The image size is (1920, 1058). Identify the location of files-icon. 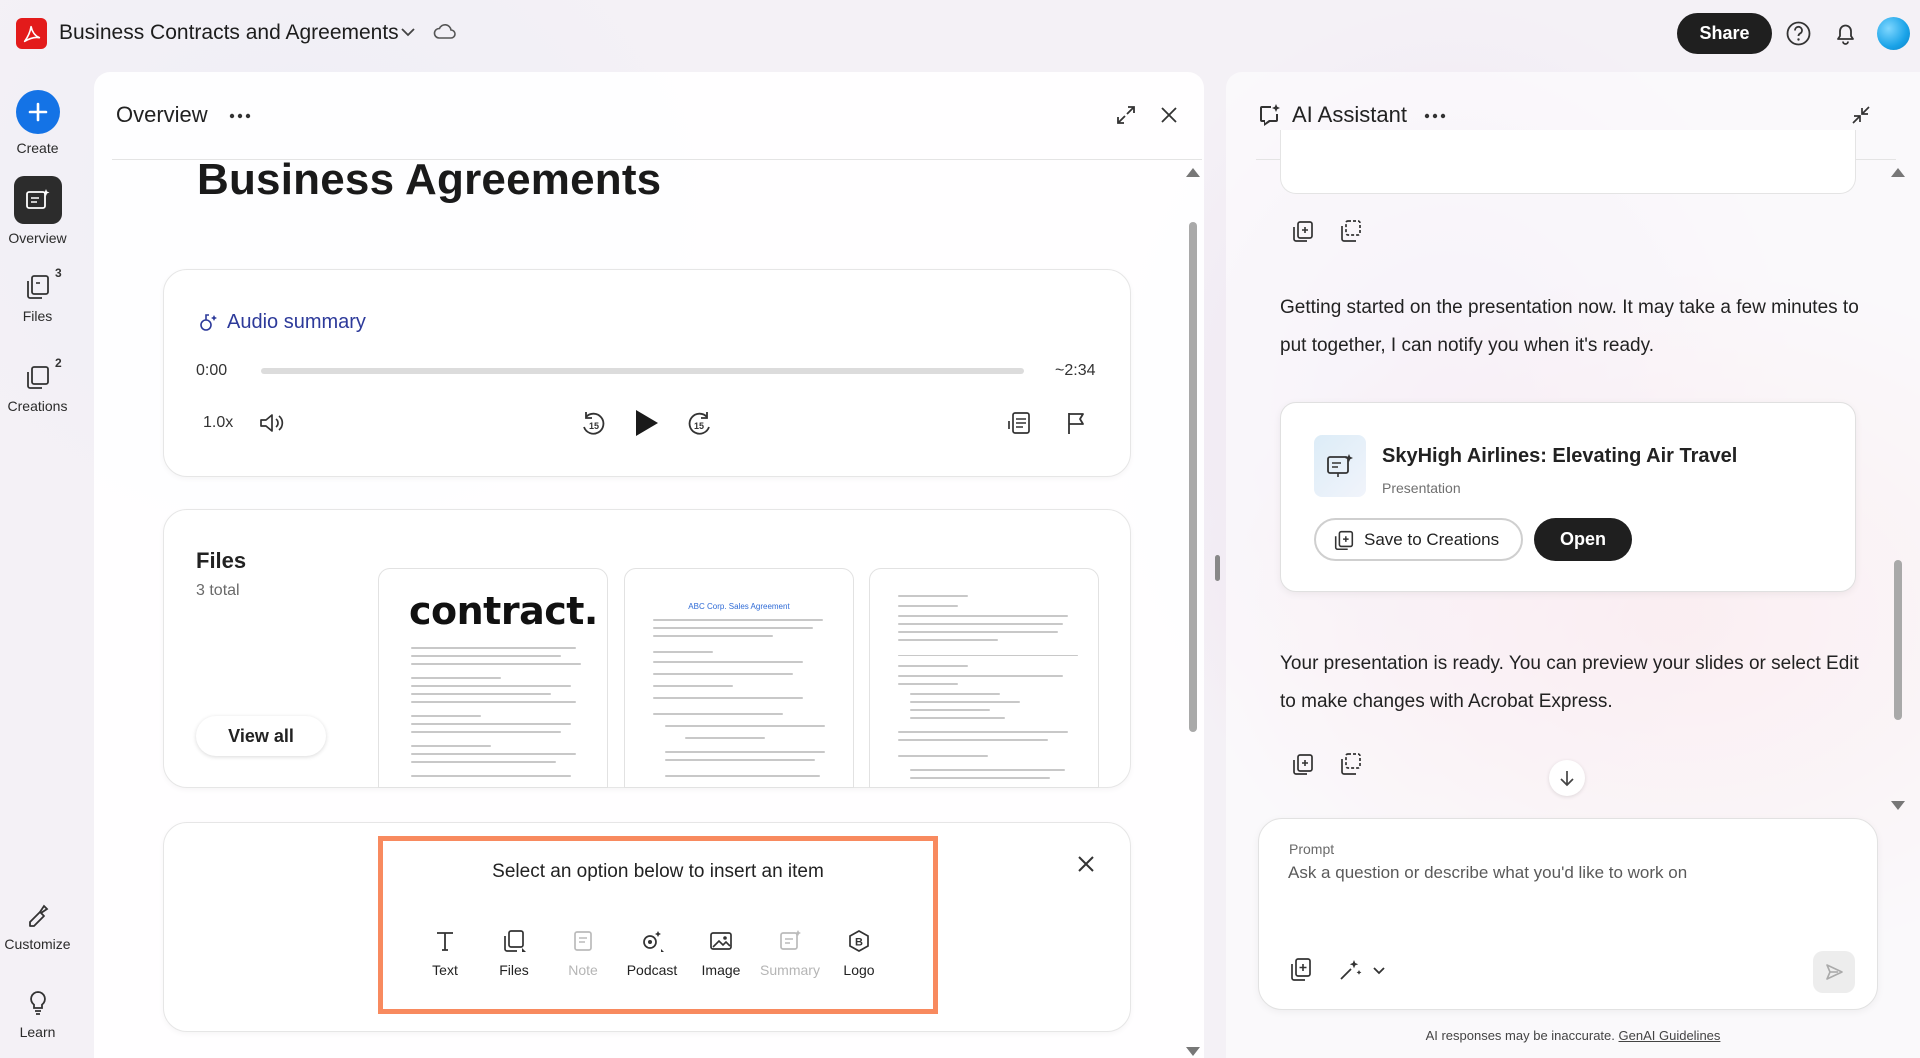
(515, 941).